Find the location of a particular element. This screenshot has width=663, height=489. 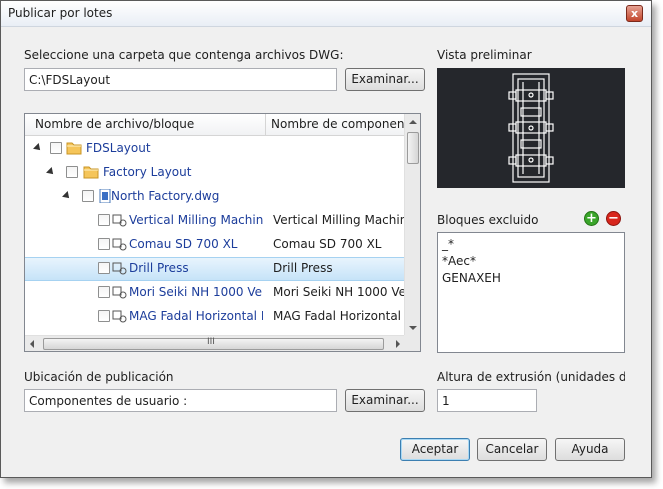

window-title: Publicar por lotes is located at coordinates (60, 13).